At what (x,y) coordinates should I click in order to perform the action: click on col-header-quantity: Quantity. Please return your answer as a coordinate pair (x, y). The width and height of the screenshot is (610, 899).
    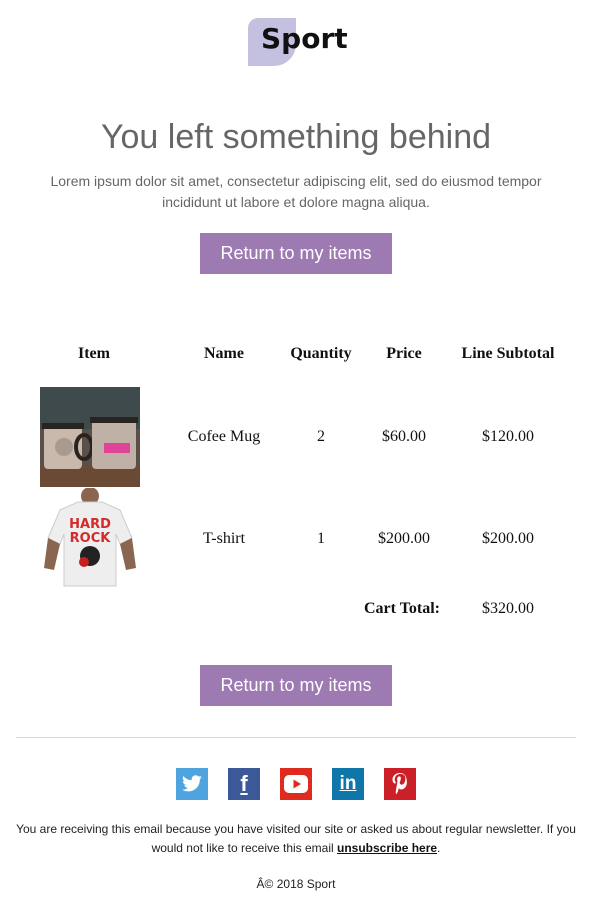
    Looking at the image, I should click on (321, 353).